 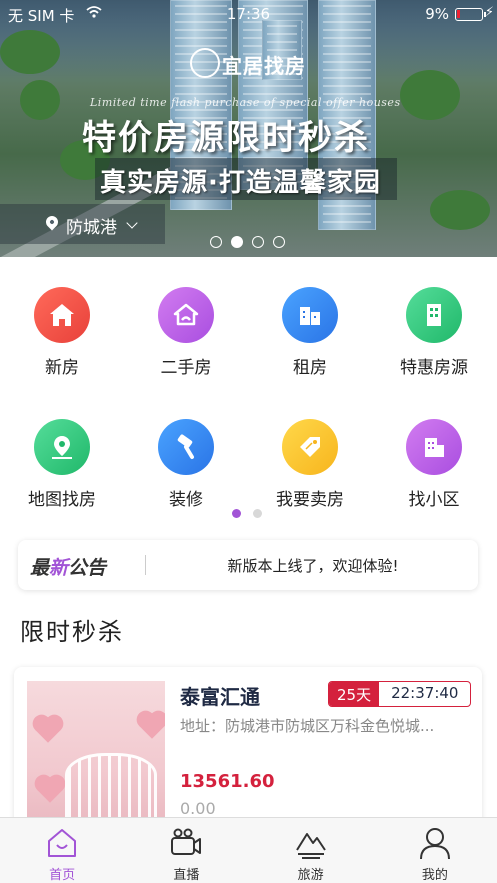 What do you see at coordinates (489, 12) in the screenshot?
I see `charging-icon: ⚡` at bounding box center [489, 12].